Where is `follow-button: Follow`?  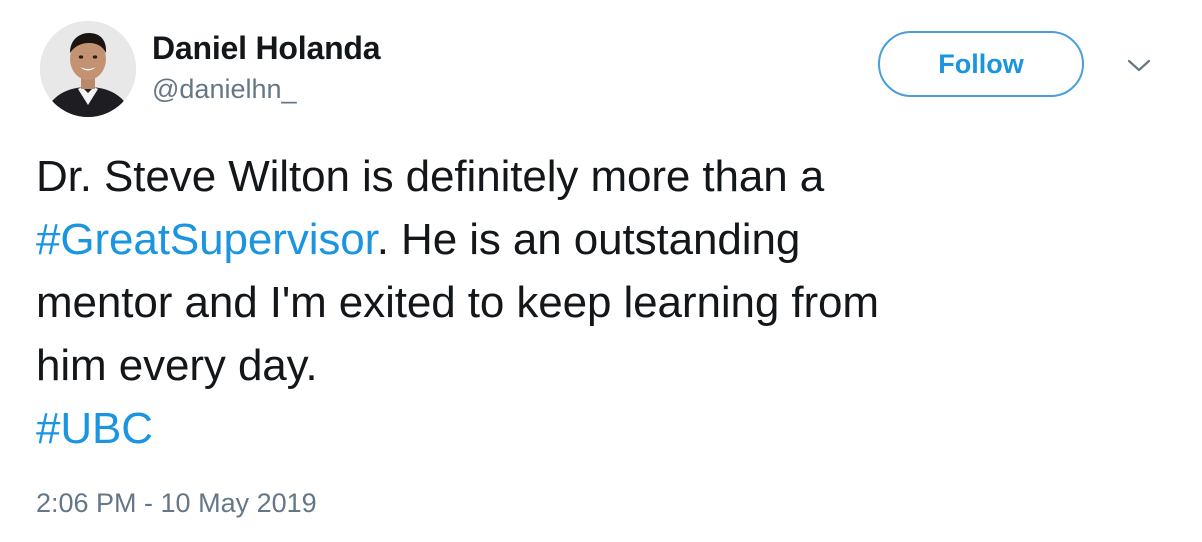 follow-button: Follow is located at coordinates (981, 64).